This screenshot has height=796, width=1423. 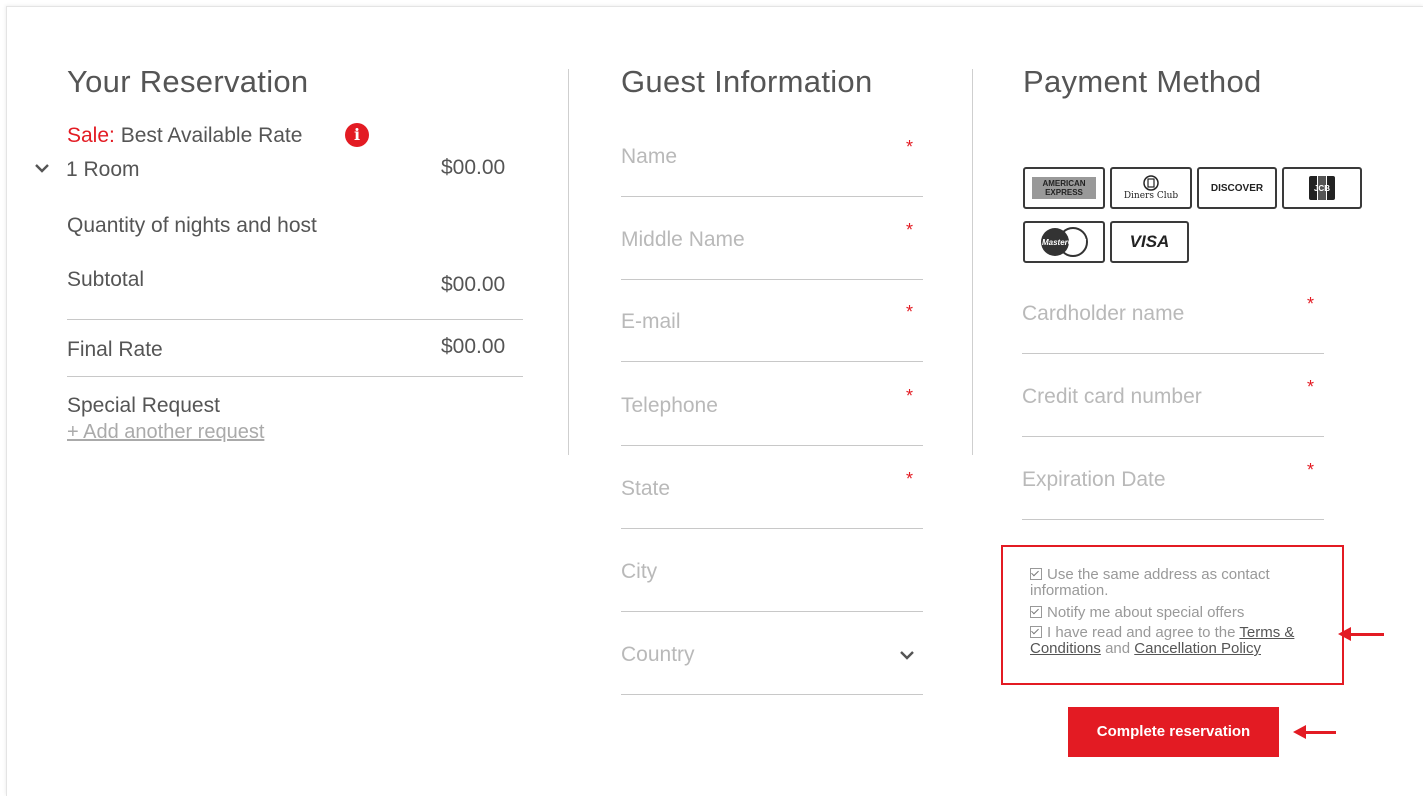 I want to click on visa-label: VISA, so click(x=1149, y=241).